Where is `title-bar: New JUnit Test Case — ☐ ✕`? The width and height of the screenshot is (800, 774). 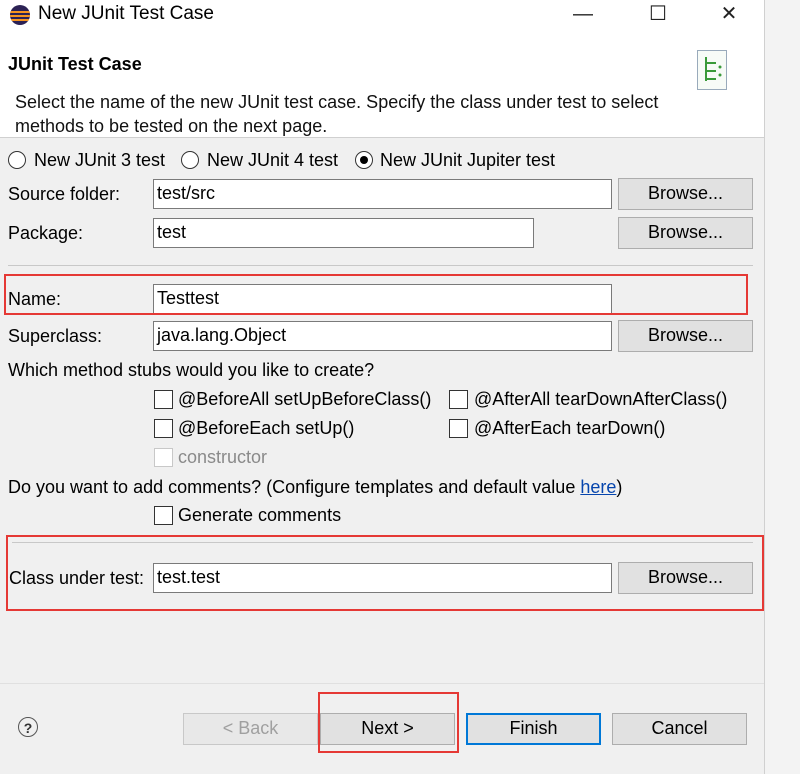
title-bar: New JUnit Test Case — ☐ ✕ is located at coordinates (382, 15).